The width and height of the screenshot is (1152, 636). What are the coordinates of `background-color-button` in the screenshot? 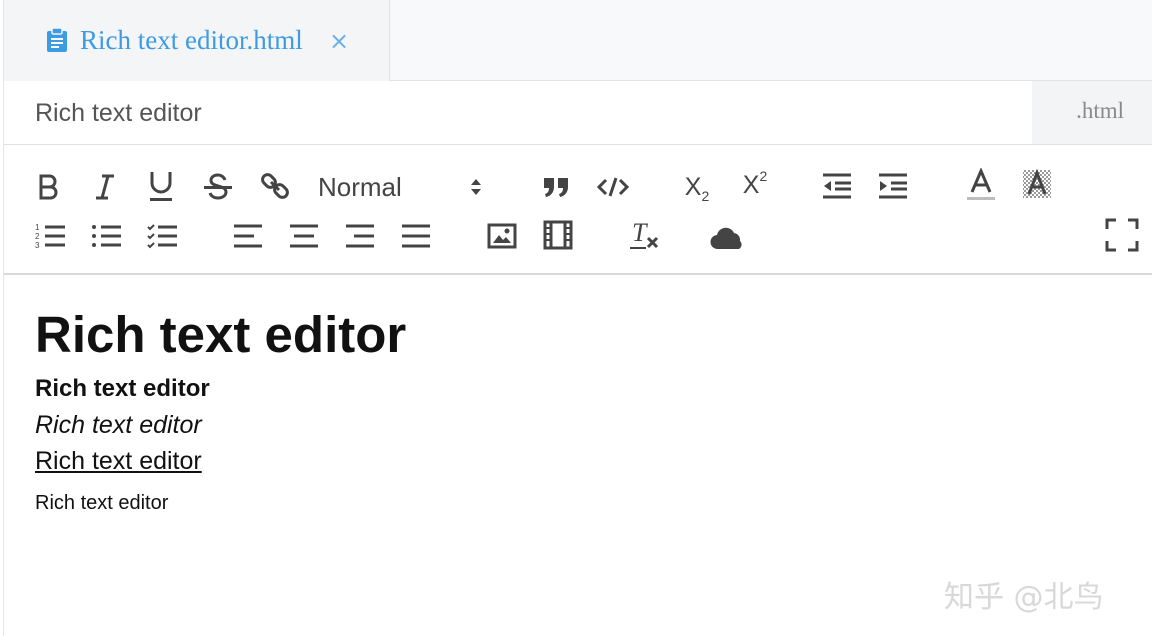 It's located at (1037, 184).